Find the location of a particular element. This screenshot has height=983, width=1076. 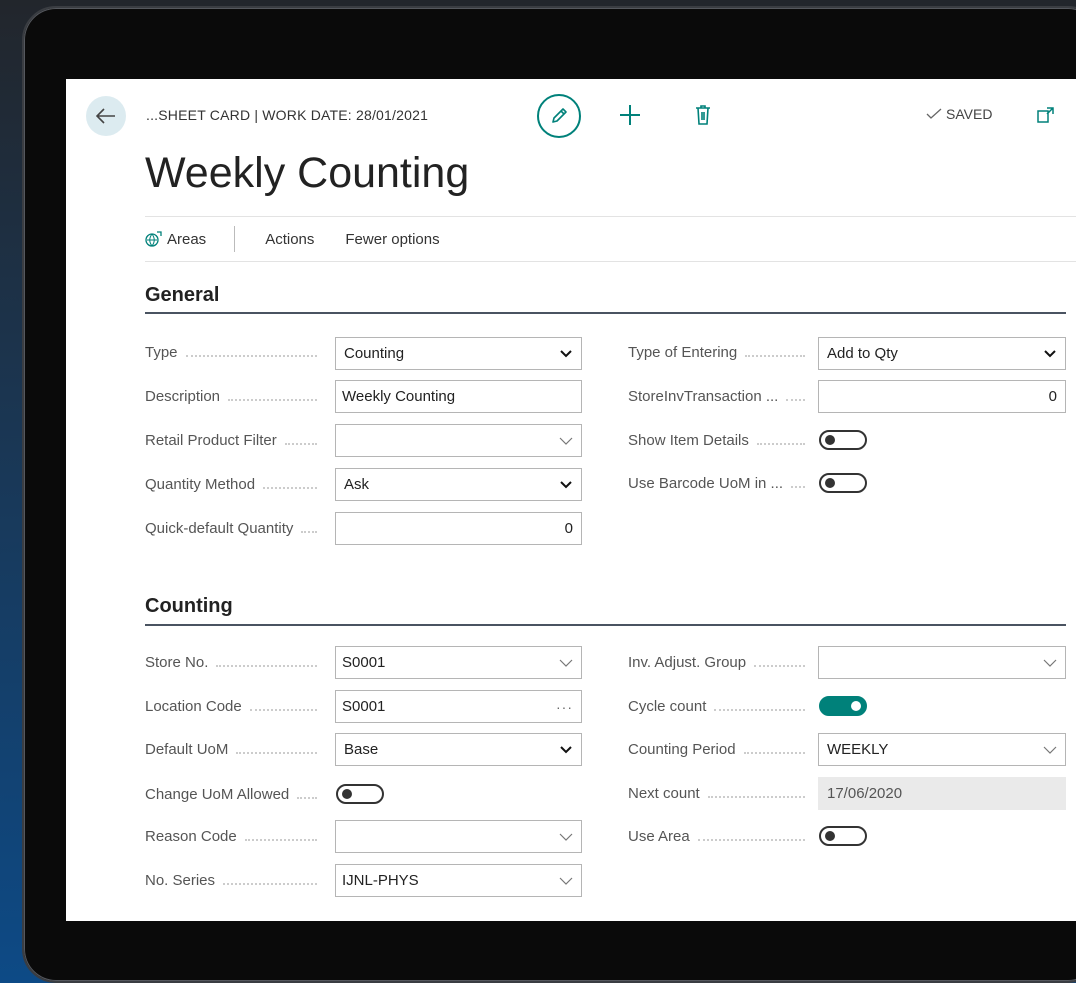

inv-adjust-field is located at coordinates (942, 662).